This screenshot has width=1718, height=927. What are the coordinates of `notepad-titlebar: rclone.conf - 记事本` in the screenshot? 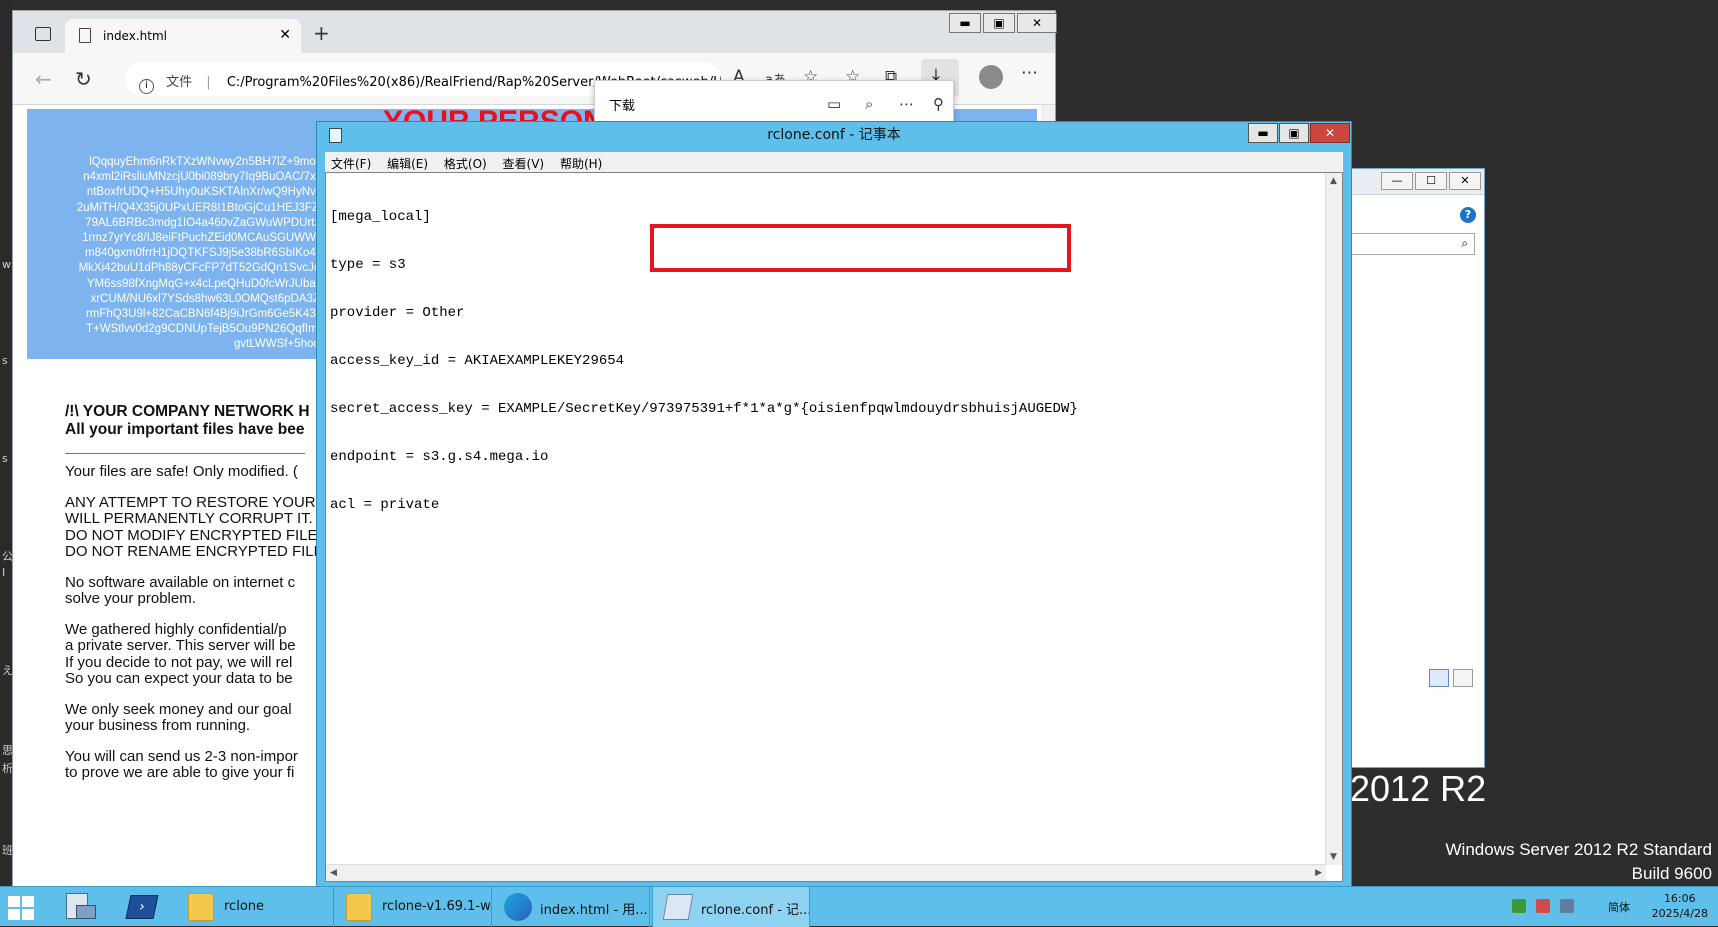 It's located at (834, 135).